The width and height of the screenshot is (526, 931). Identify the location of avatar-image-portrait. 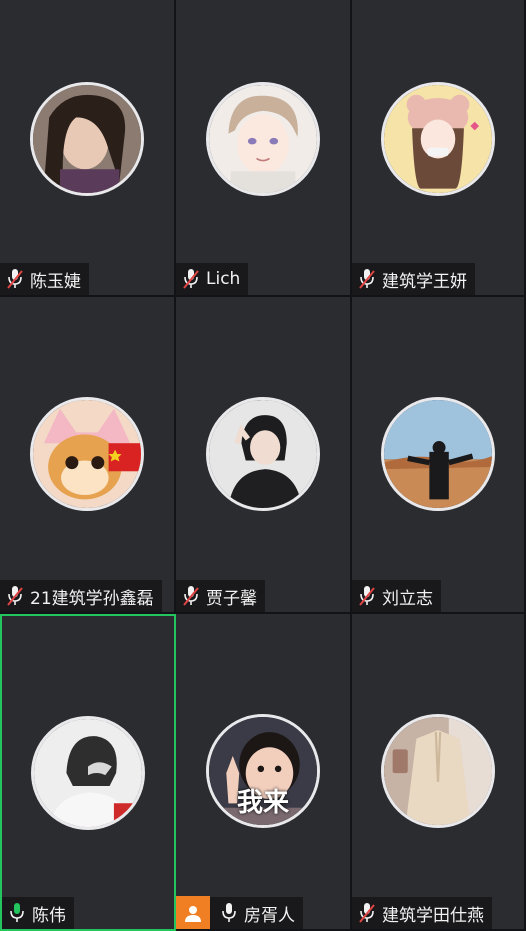
(87, 139).